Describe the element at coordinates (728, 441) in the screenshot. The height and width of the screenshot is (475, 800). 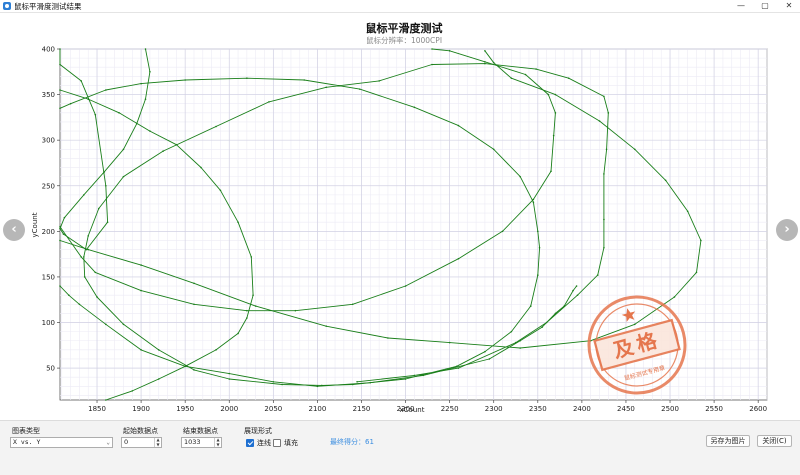
I see `save-as-image-button: 另存为图片` at that location.